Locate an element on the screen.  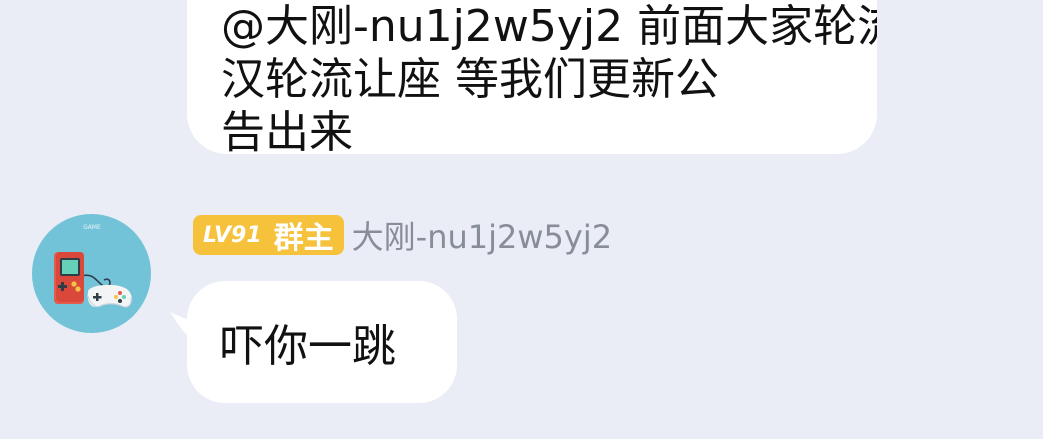
message-line: 汉轮流让座 等我们更新公 is located at coordinates (470, 79).